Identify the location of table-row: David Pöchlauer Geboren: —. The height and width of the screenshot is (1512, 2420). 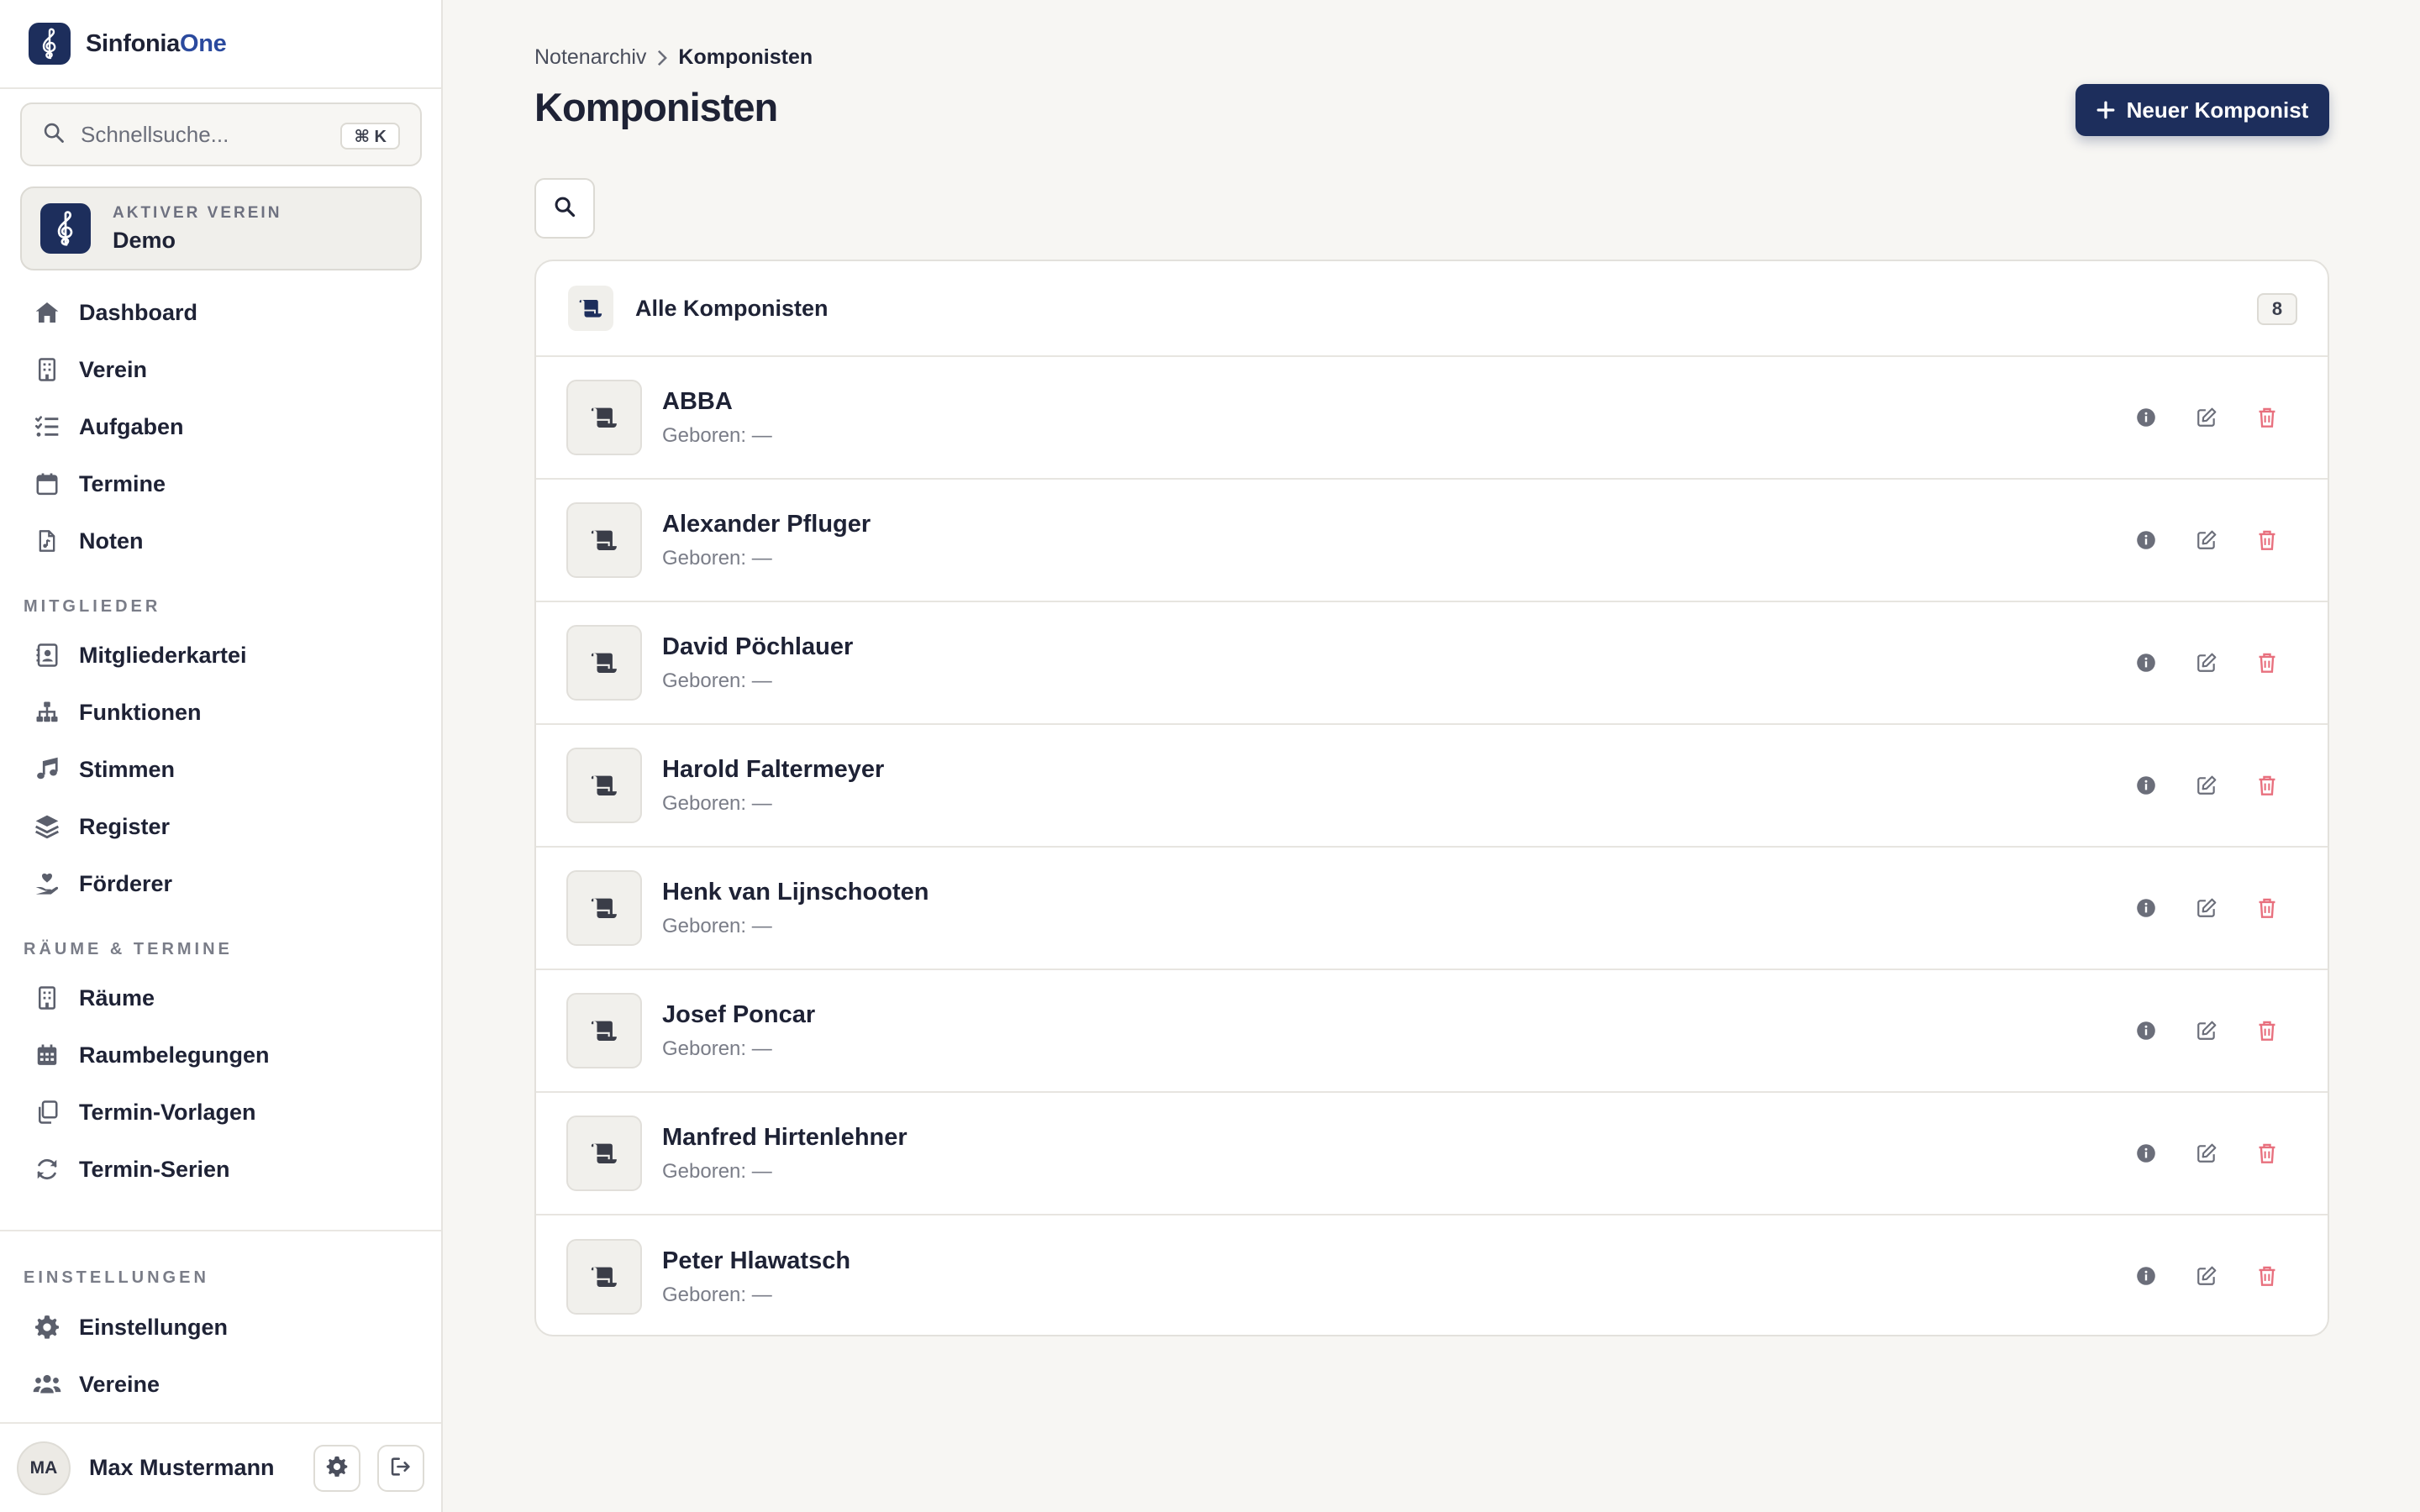
(1432, 663).